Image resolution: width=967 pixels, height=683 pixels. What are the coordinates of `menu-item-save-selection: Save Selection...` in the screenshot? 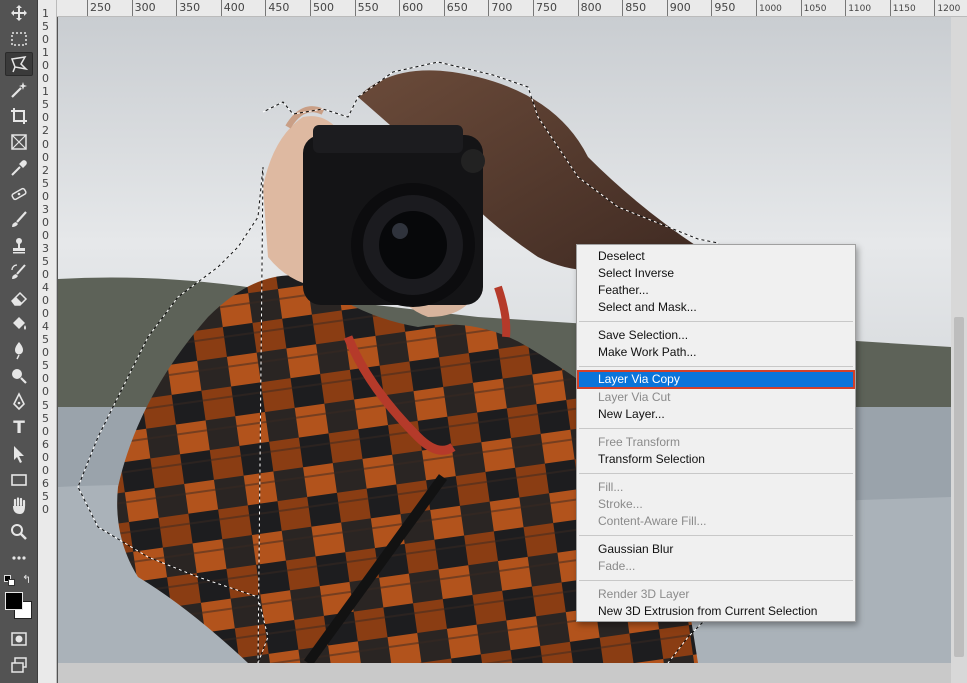 It's located at (716, 335).